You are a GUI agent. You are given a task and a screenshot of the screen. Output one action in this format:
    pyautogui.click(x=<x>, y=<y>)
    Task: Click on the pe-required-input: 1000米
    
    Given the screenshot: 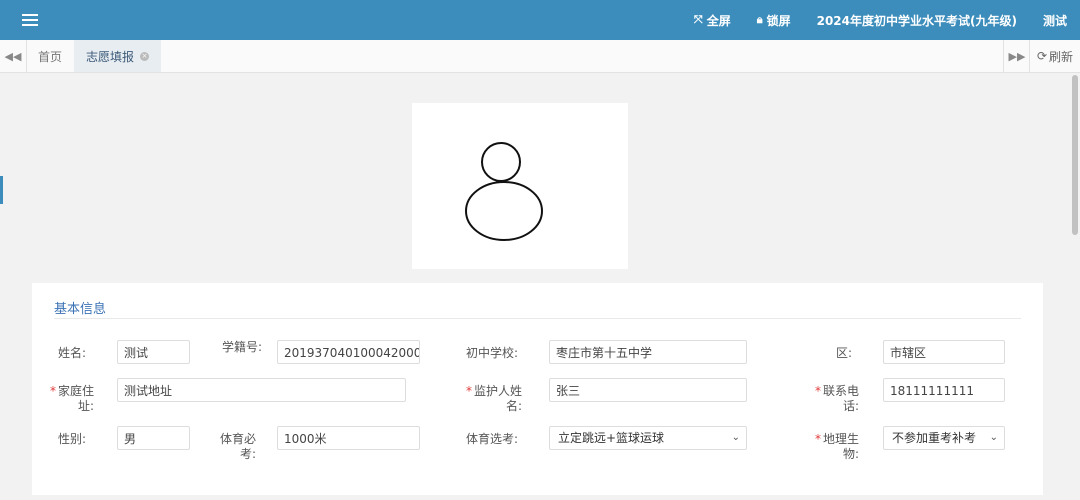 What is the action you would take?
    pyautogui.click(x=348, y=438)
    